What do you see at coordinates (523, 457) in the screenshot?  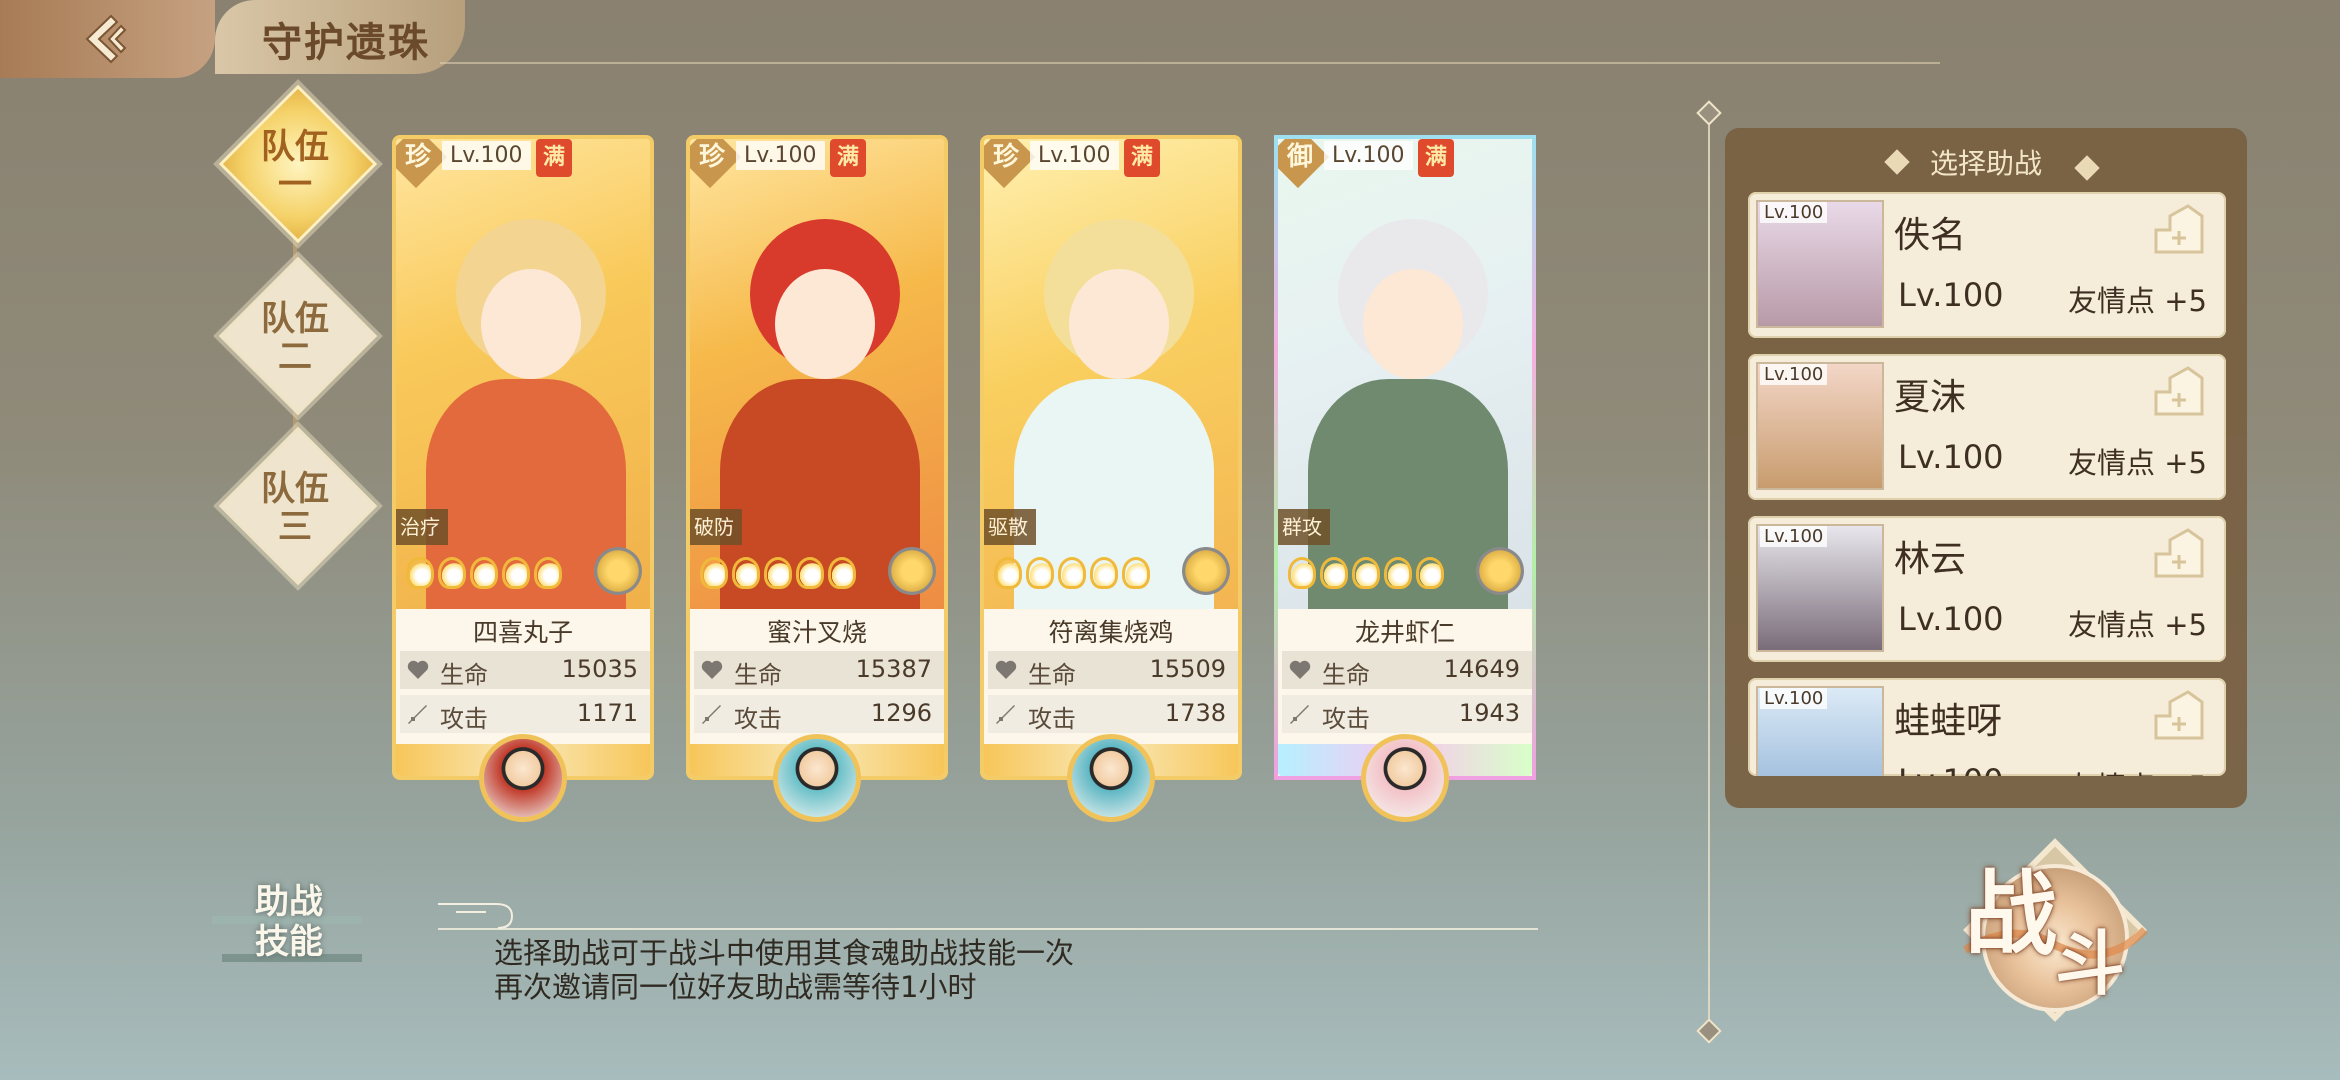 I see `character-card: 珍 Lv.100 满 治疗 四喜丸子 生命 15035 攻击 1171` at bounding box center [523, 457].